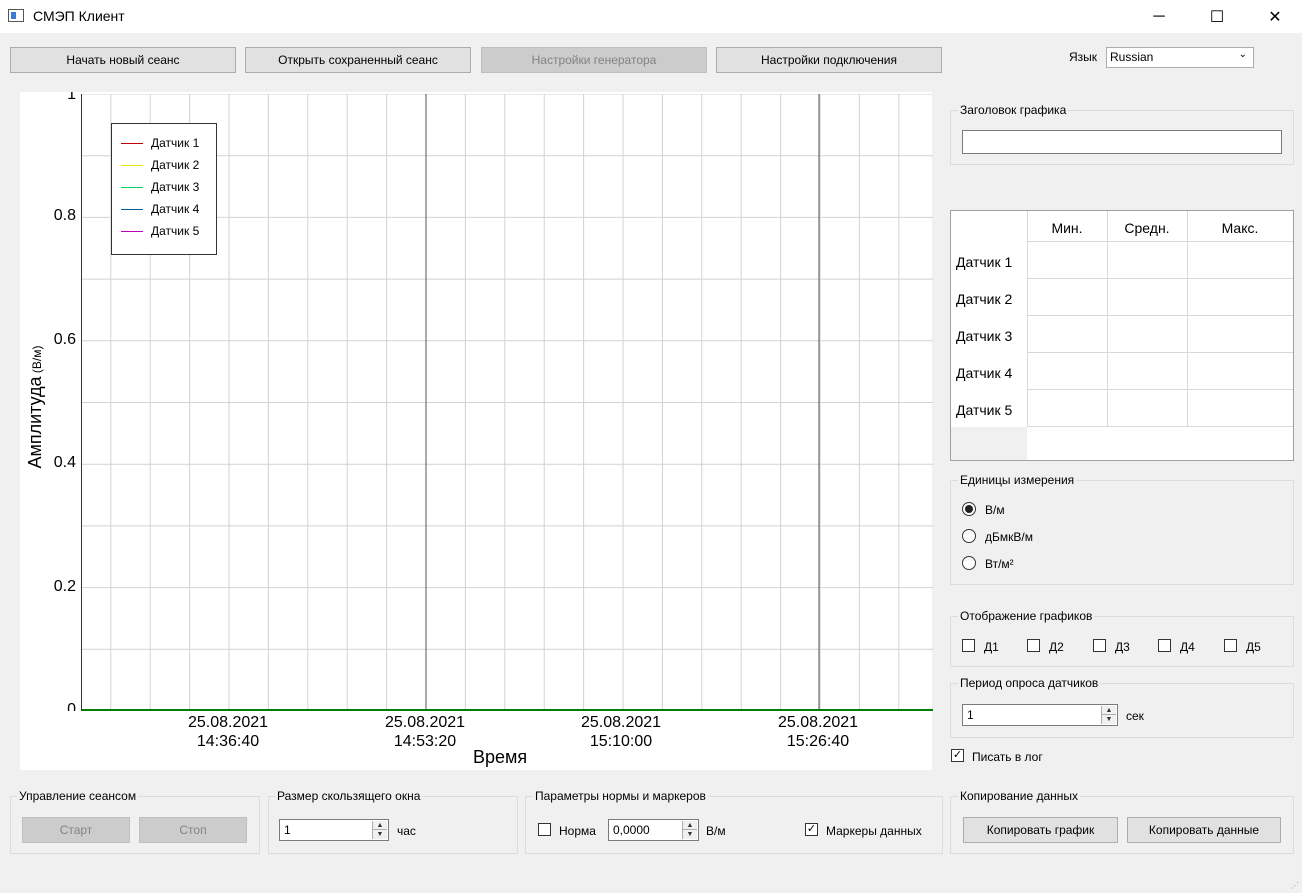 Image resolution: width=1302 pixels, height=893 pixels. Describe the element at coordinates (64, 586) in the screenshot. I see `y-tick-label: 0.2` at that location.